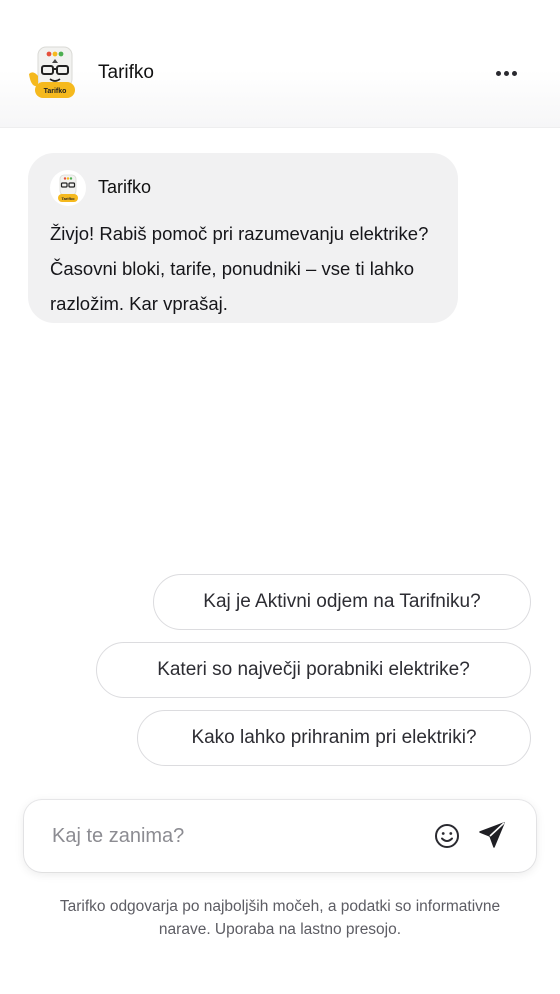 The image size is (560, 994). What do you see at coordinates (342, 602) in the screenshot?
I see `suggestion-chip-aktivni-odjem: Kaj je Aktivni odjem na Tarifniku?` at bounding box center [342, 602].